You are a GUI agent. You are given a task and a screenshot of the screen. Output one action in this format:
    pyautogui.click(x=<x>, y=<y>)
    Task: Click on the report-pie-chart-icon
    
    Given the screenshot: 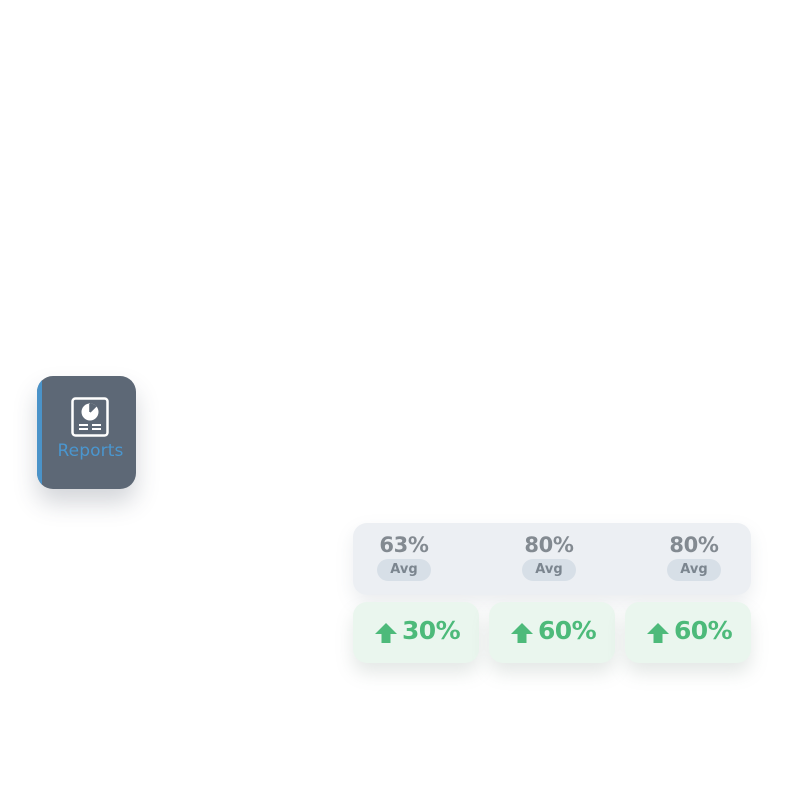 What is the action you would take?
    pyautogui.click(x=90, y=417)
    